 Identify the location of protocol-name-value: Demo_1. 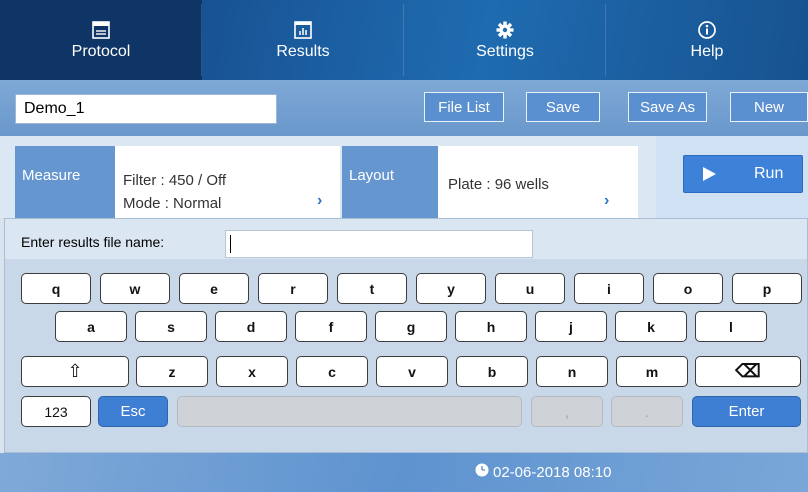
(54, 108).